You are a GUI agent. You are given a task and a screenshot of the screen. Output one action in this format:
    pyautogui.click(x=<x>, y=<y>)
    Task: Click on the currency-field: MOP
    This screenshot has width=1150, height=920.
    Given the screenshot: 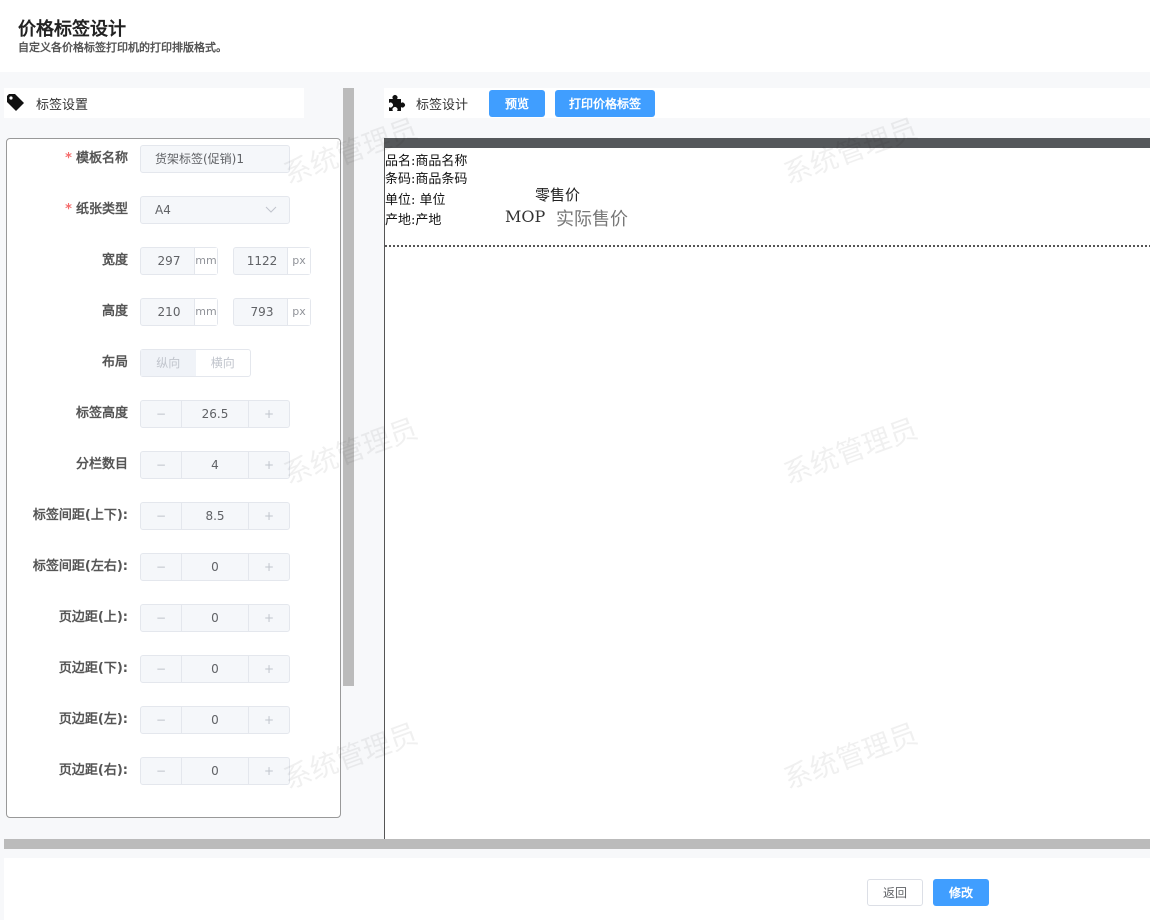 What is the action you would take?
    pyautogui.click(x=525, y=216)
    